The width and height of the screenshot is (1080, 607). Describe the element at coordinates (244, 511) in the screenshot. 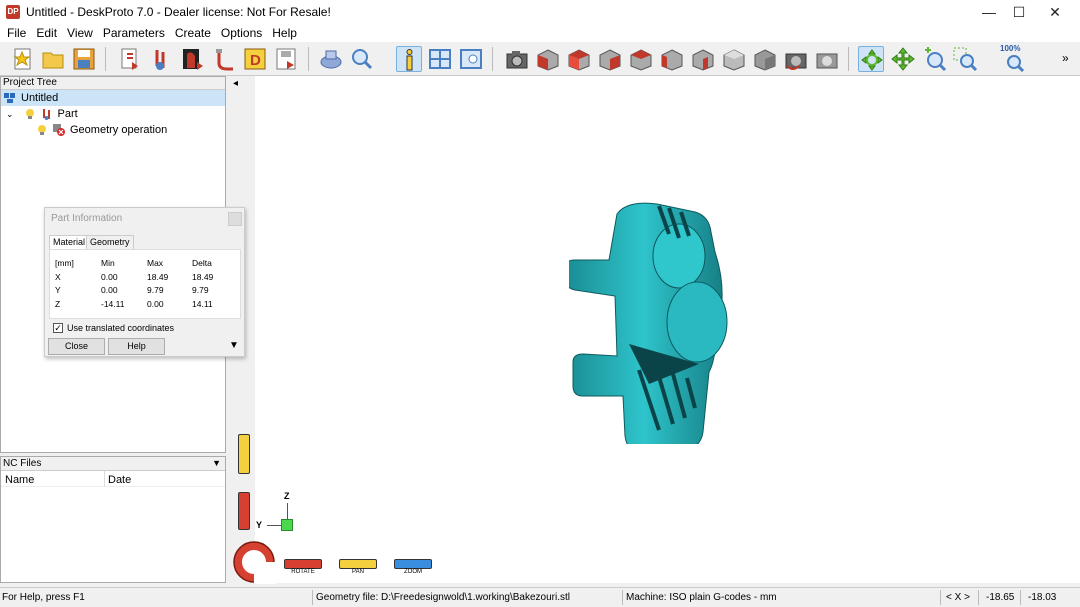

I see `spin-slider` at that location.